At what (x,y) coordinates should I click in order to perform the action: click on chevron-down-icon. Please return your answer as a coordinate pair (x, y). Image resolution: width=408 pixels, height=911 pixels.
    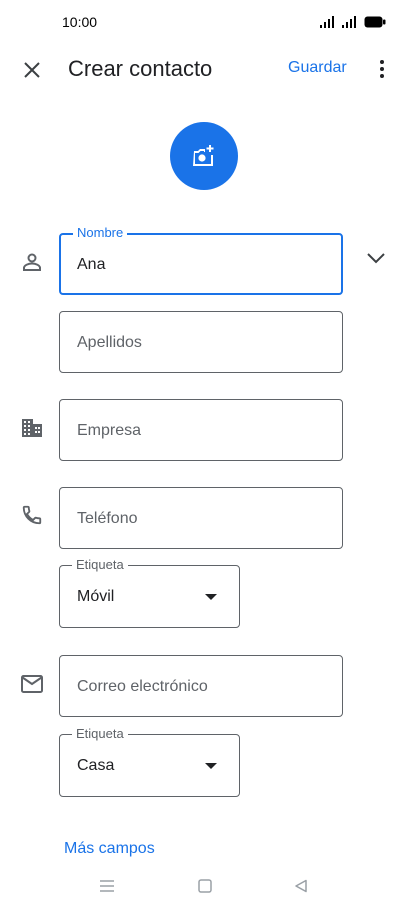
    Looking at the image, I should click on (376, 258).